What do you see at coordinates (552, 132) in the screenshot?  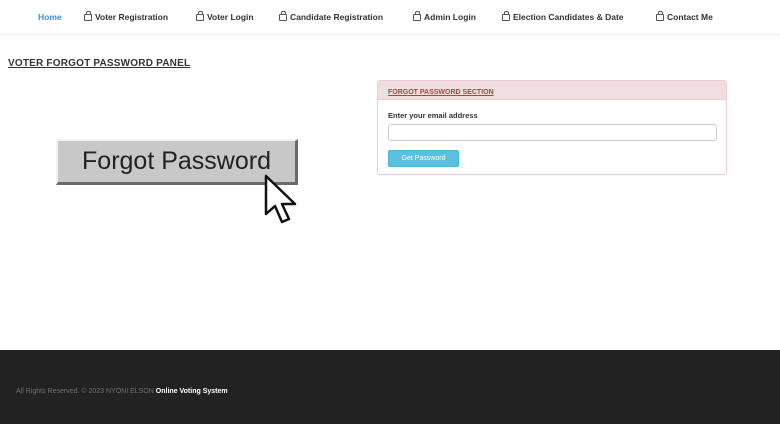 I see `email-input` at bounding box center [552, 132].